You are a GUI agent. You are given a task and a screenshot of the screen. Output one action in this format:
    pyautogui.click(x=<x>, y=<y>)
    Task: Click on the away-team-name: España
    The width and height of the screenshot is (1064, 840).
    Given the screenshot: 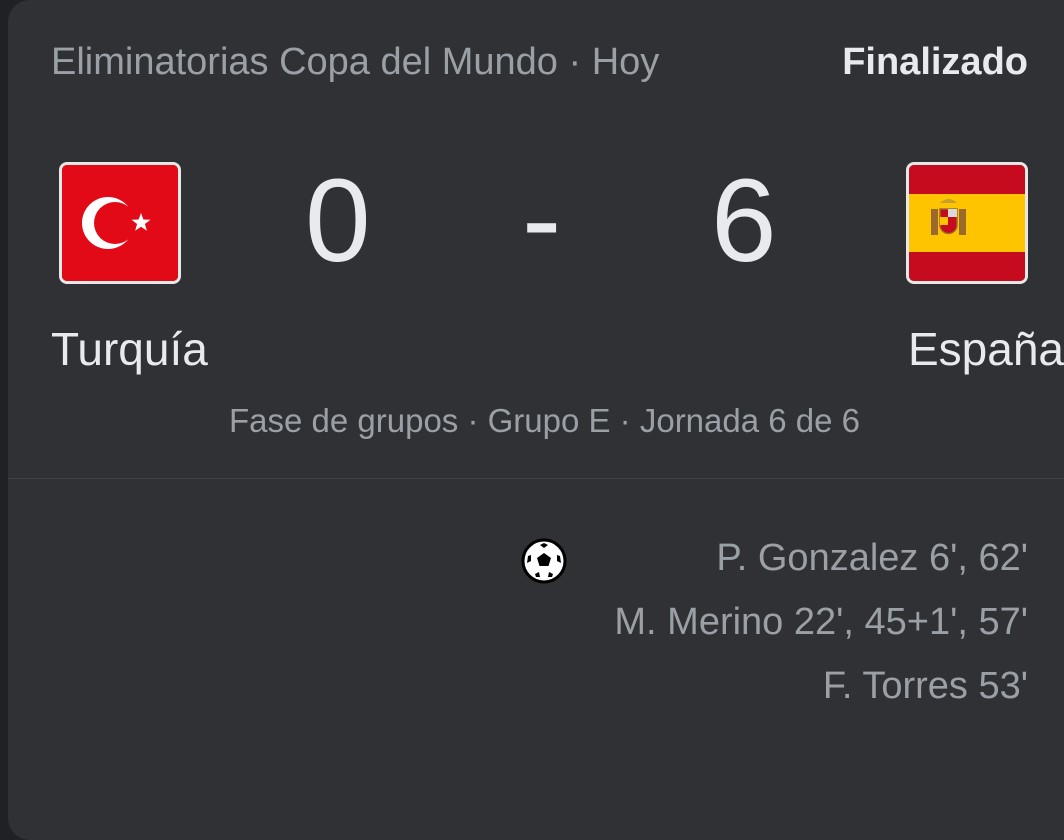 What is the action you would take?
    pyautogui.click(x=986, y=349)
    